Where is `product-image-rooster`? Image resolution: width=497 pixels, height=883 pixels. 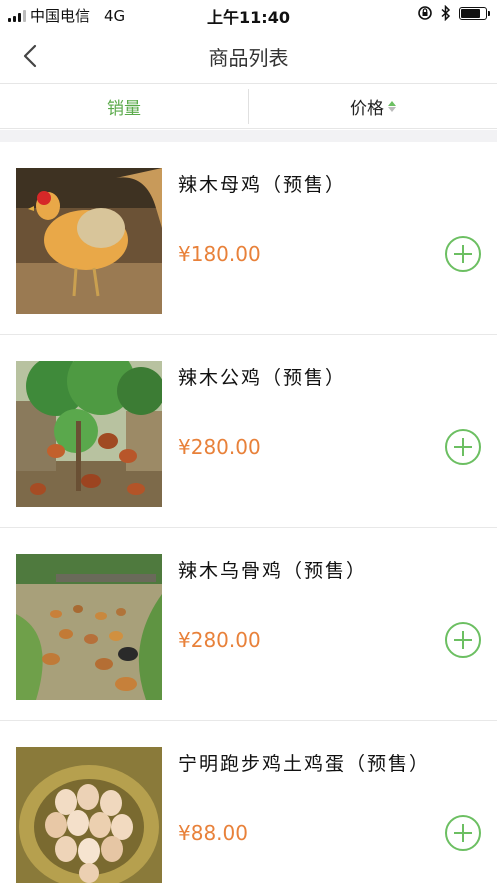 product-image-rooster is located at coordinates (89, 434).